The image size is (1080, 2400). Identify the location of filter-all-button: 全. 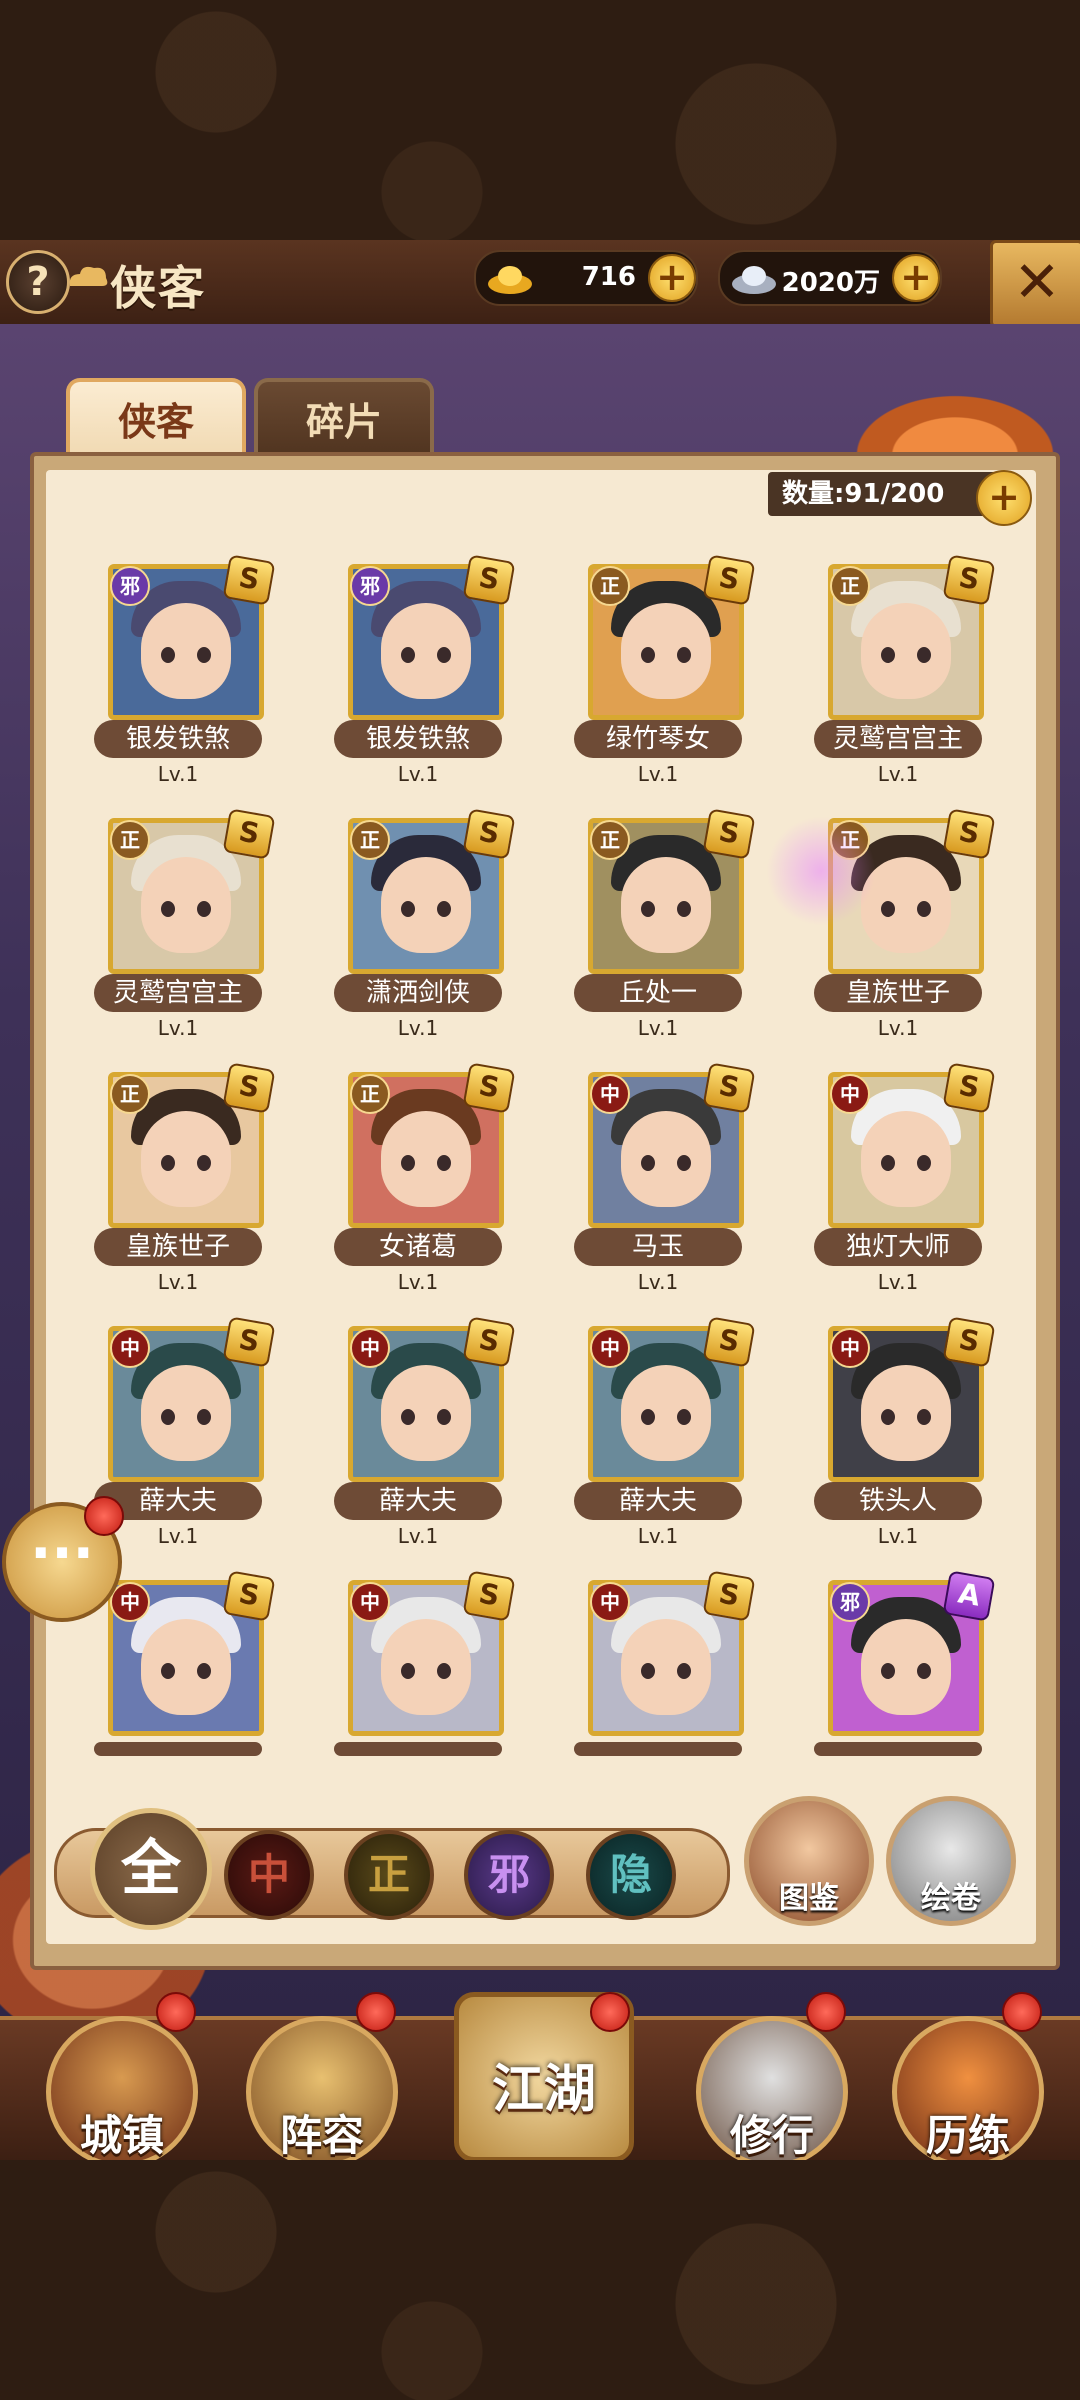
(151, 1869).